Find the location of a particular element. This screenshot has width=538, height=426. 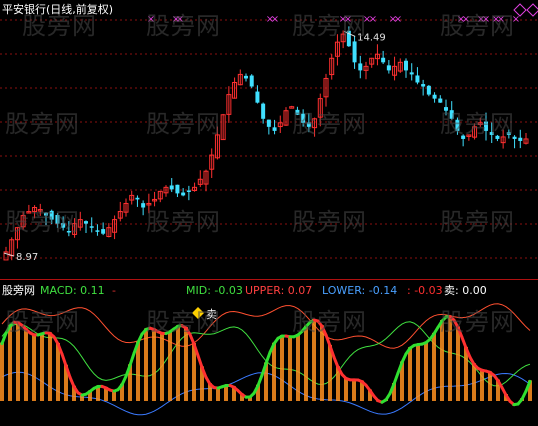

diamond-marker is located at coordinates (532, 10).